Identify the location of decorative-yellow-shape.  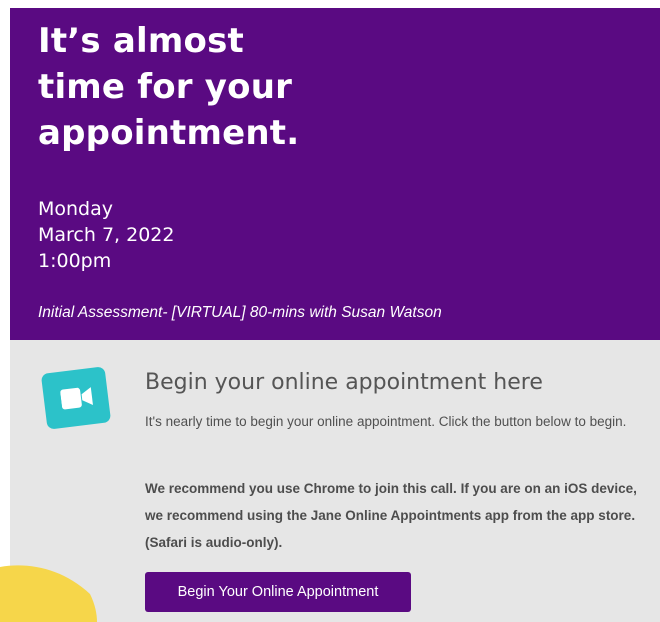
(48, 593).